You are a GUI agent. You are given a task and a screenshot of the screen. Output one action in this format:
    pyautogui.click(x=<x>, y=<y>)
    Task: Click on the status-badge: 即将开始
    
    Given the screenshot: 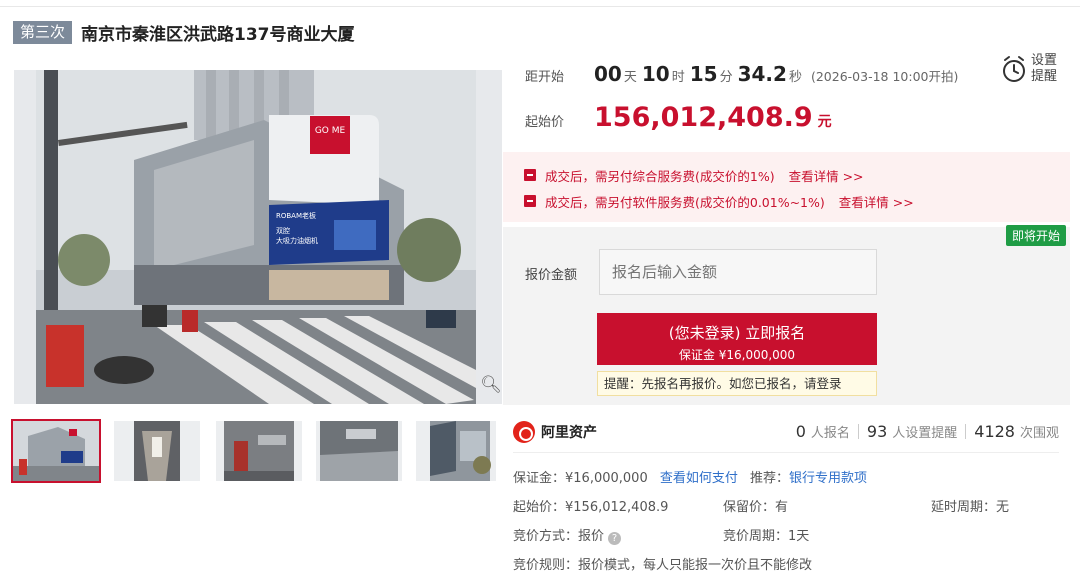 What is the action you would take?
    pyautogui.click(x=1035, y=235)
    